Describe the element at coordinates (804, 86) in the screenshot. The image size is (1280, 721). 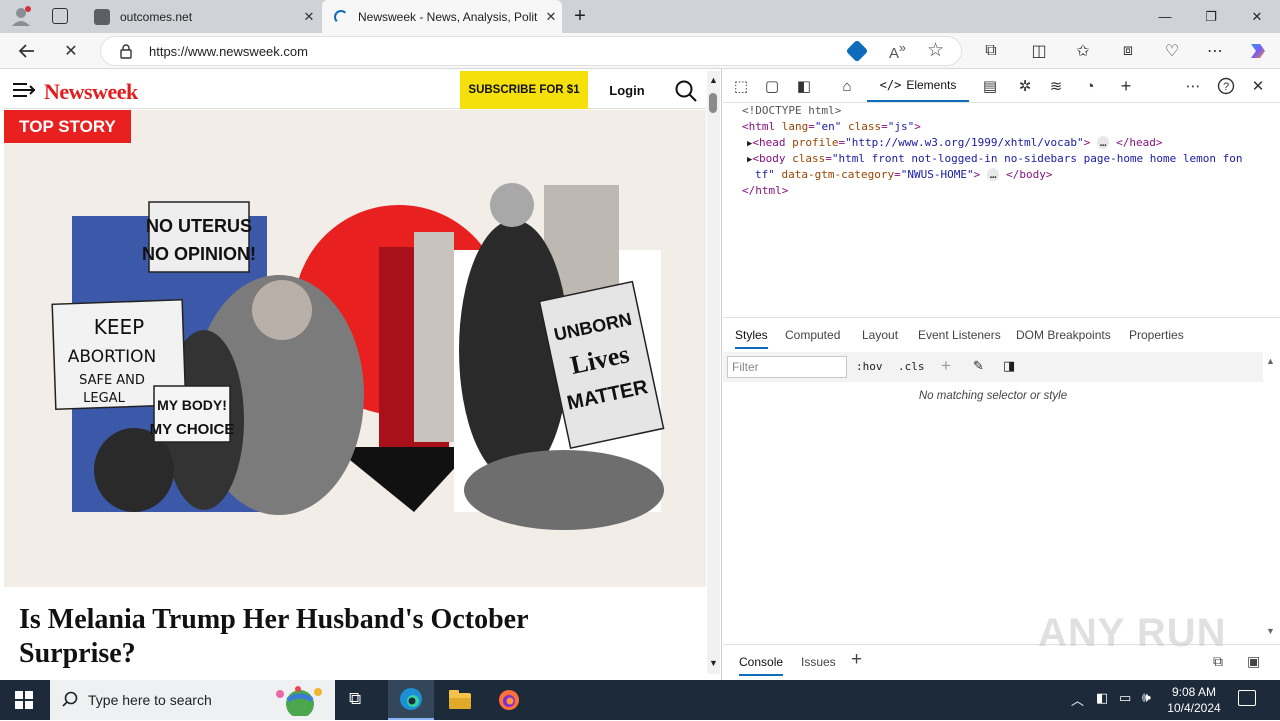
I see `dock-side-icon: ◧` at that location.